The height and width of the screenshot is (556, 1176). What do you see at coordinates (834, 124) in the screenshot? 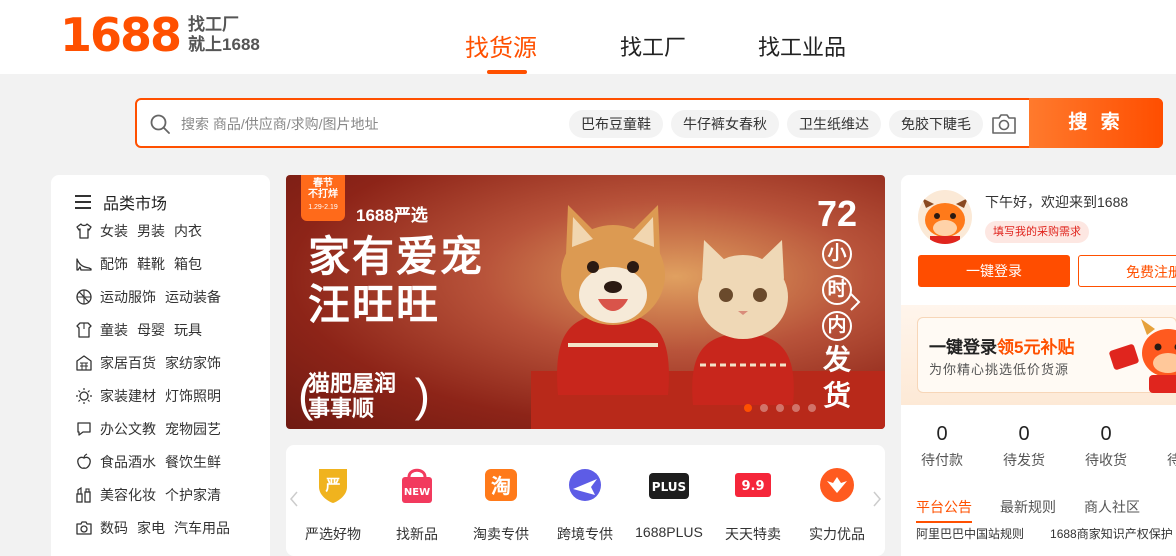
I see `hot-tag: 卫生纸维达` at bounding box center [834, 124].